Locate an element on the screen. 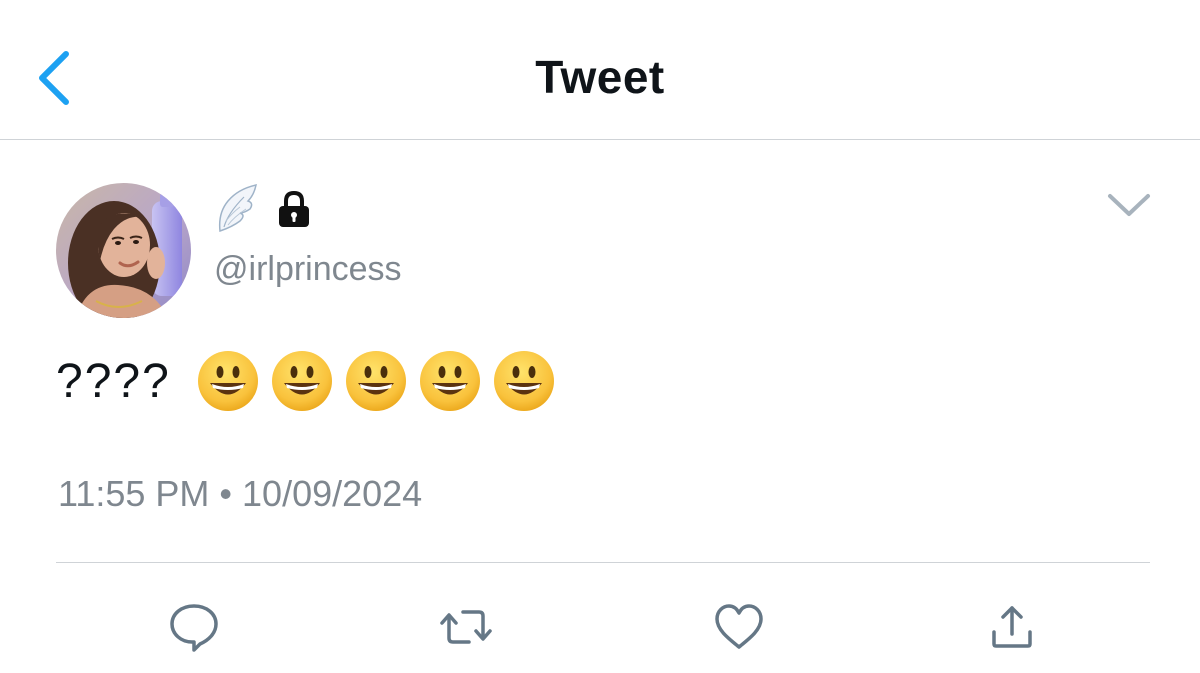 The width and height of the screenshot is (1200, 673). share-icon is located at coordinates (1012, 627).